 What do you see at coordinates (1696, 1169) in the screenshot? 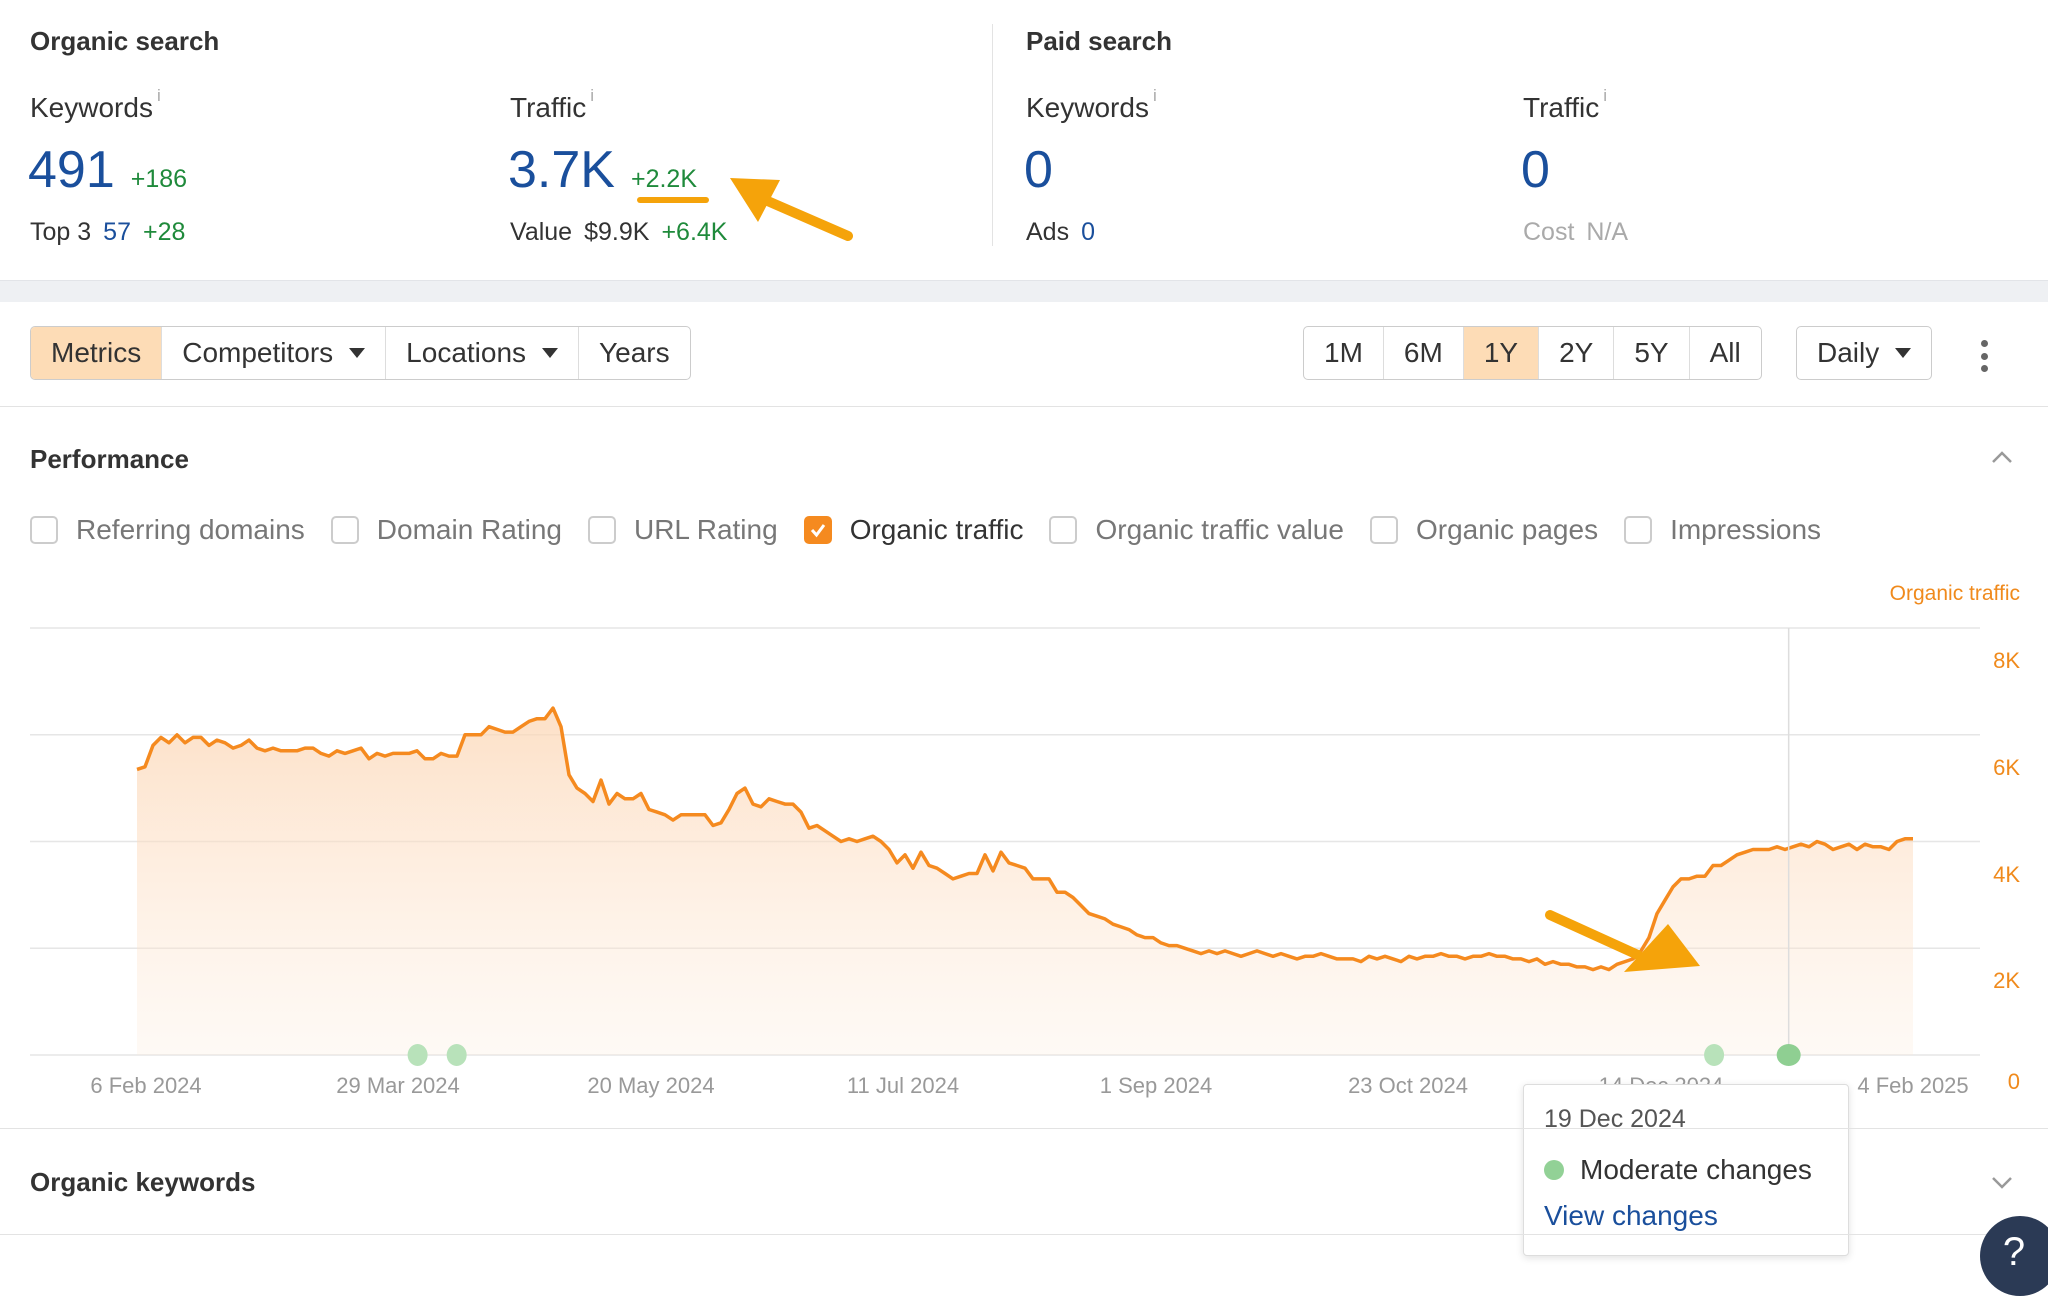
I see `tooltip-status-text: Moderate changes` at bounding box center [1696, 1169].